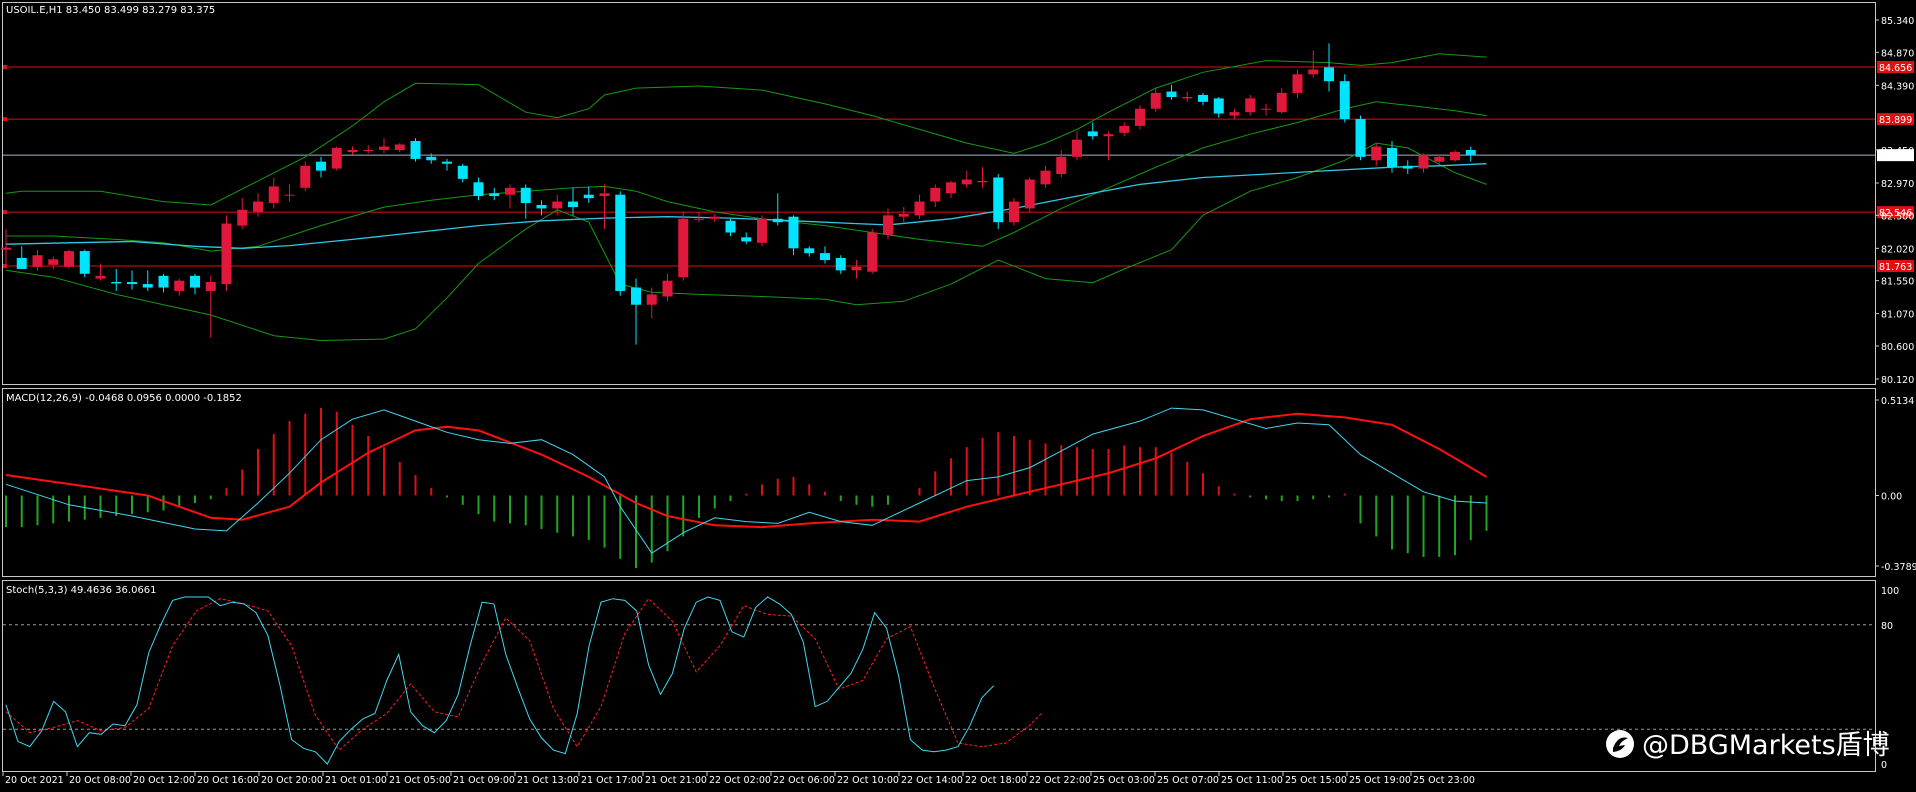 The image size is (1916, 792). I want to click on time-tick-label: 25 Oct 23:00, so click(1444, 780).